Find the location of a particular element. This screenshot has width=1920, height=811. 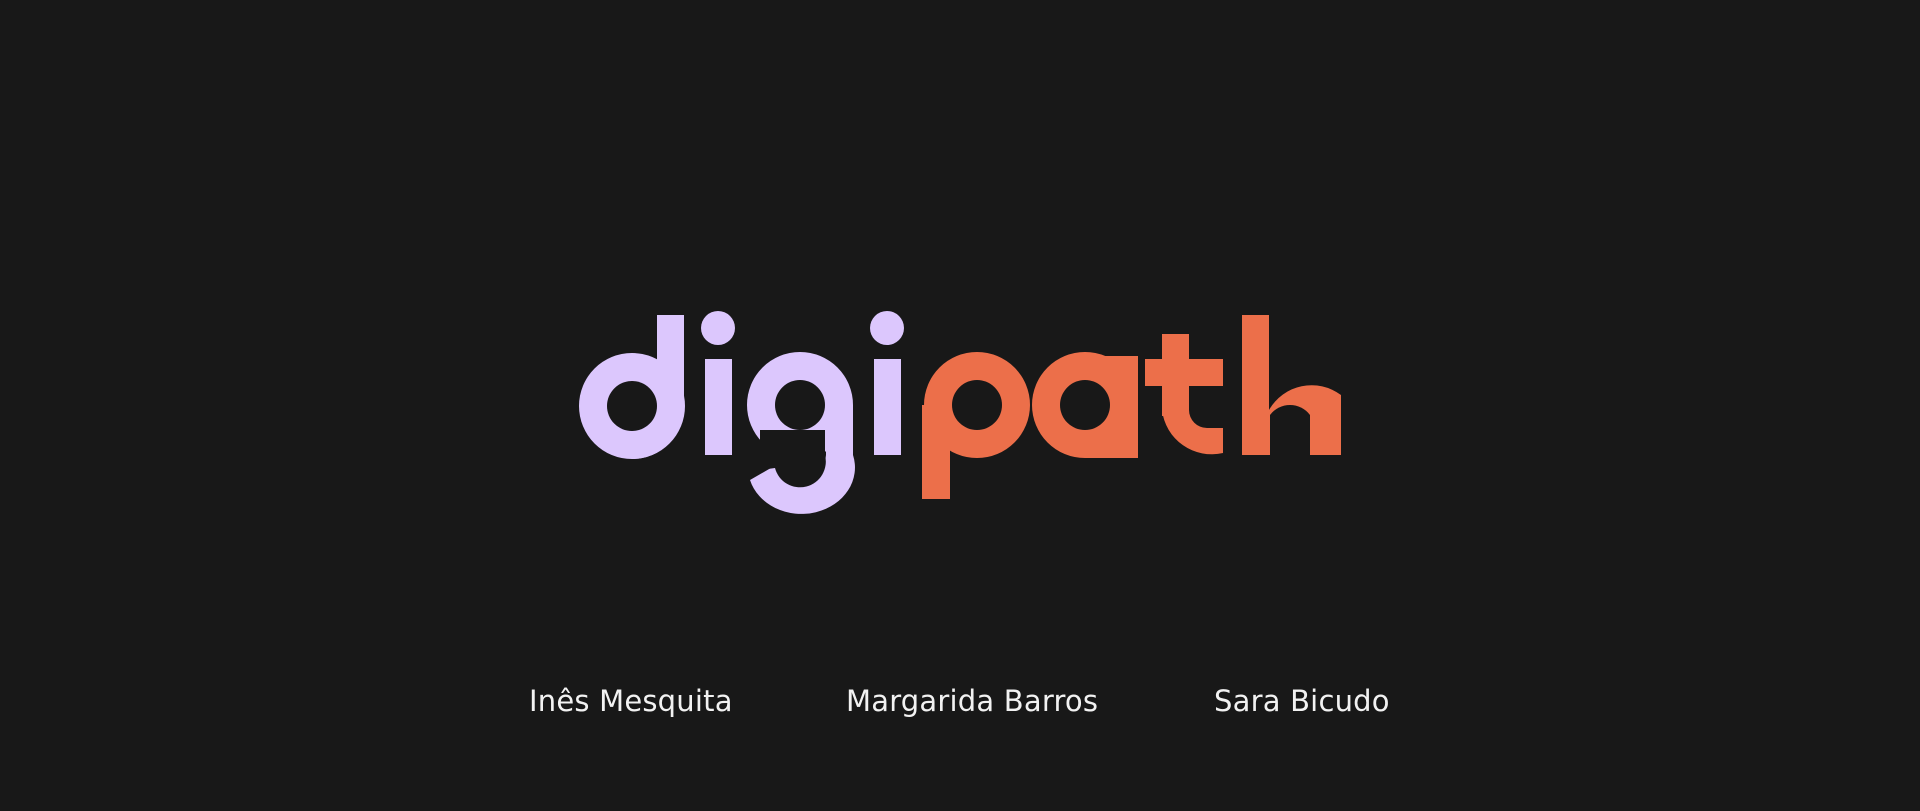

author-name: Margarida Barros is located at coordinates (972, 701).